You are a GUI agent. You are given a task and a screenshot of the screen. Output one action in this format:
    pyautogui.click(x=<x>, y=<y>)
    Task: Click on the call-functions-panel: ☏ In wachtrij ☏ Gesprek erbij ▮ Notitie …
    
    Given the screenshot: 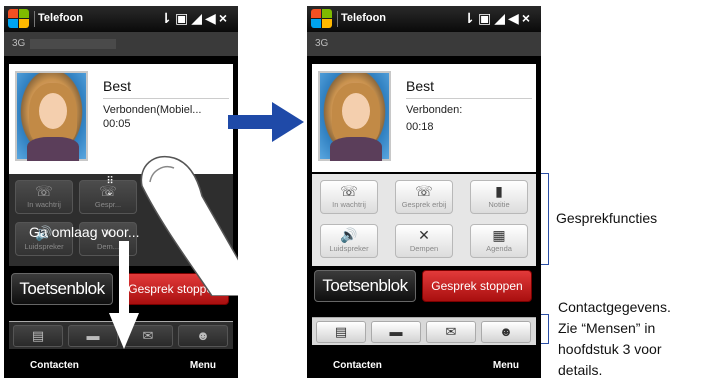 What is the action you would take?
    pyautogui.click(x=424, y=220)
    